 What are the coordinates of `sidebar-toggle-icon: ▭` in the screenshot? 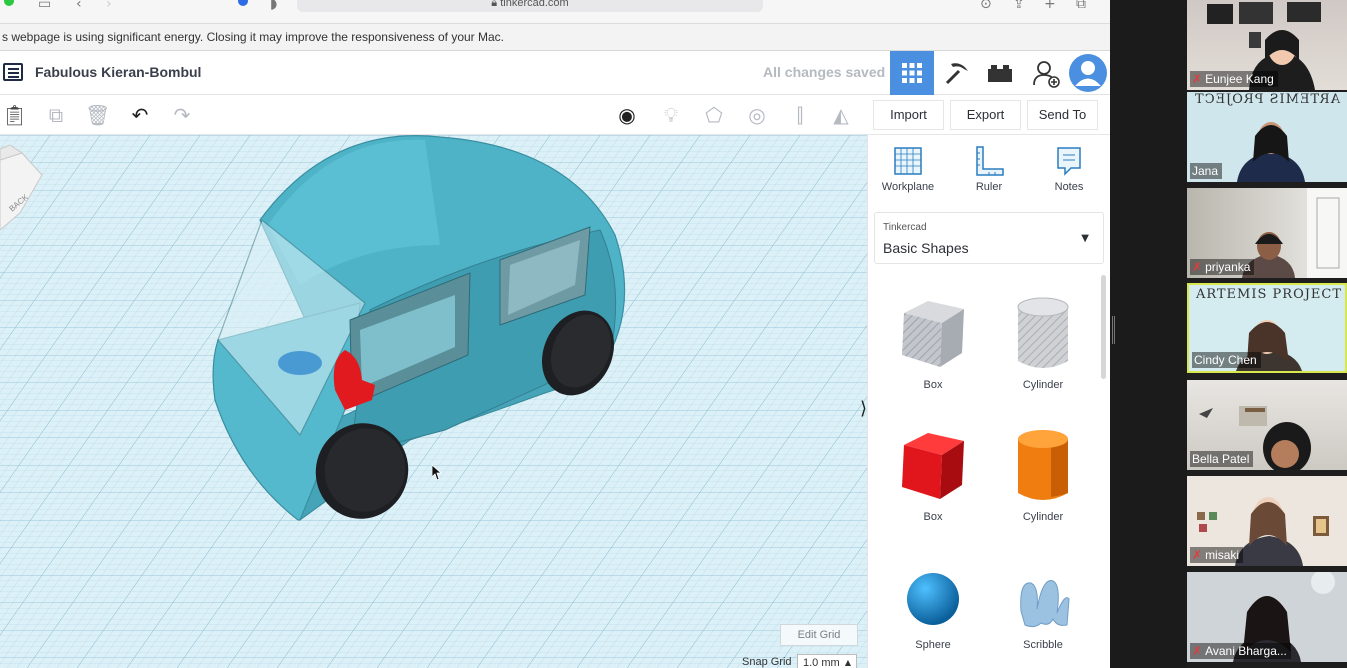 It's located at (44, 6).